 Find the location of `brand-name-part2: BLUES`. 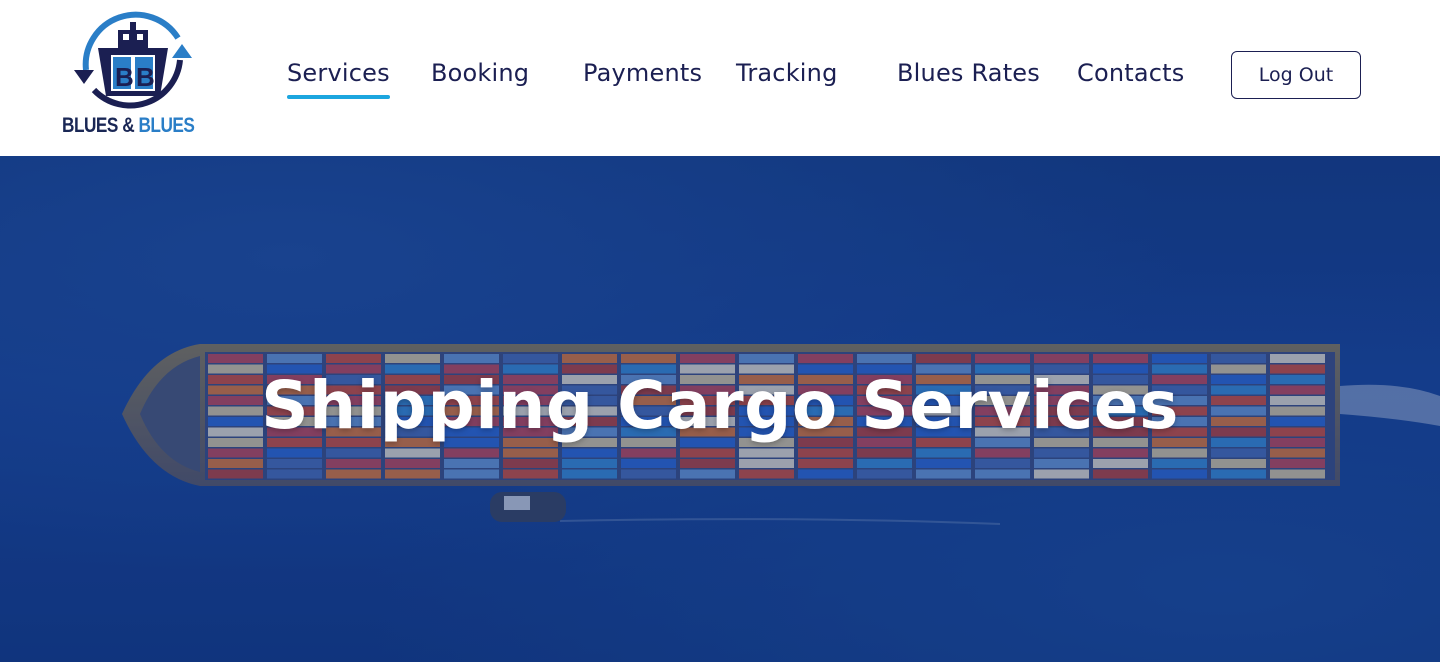

brand-name-part2: BLUES is located at coordinates (166, 125).